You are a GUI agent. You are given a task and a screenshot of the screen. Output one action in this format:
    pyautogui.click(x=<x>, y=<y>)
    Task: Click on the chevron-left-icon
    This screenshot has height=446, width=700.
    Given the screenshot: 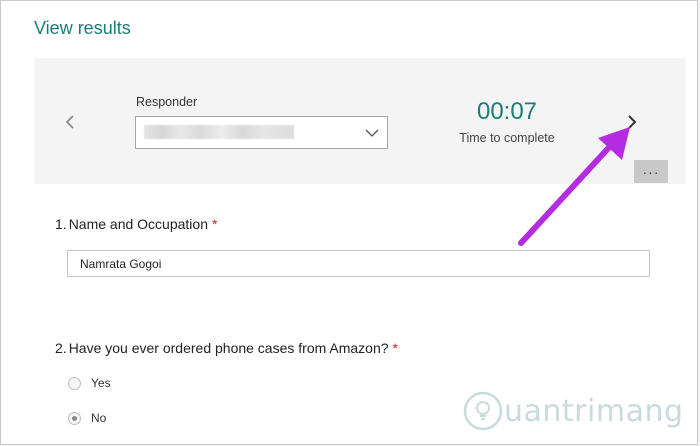 What is the action you would take?
    pyautogui.click(x=69, y=122)
    